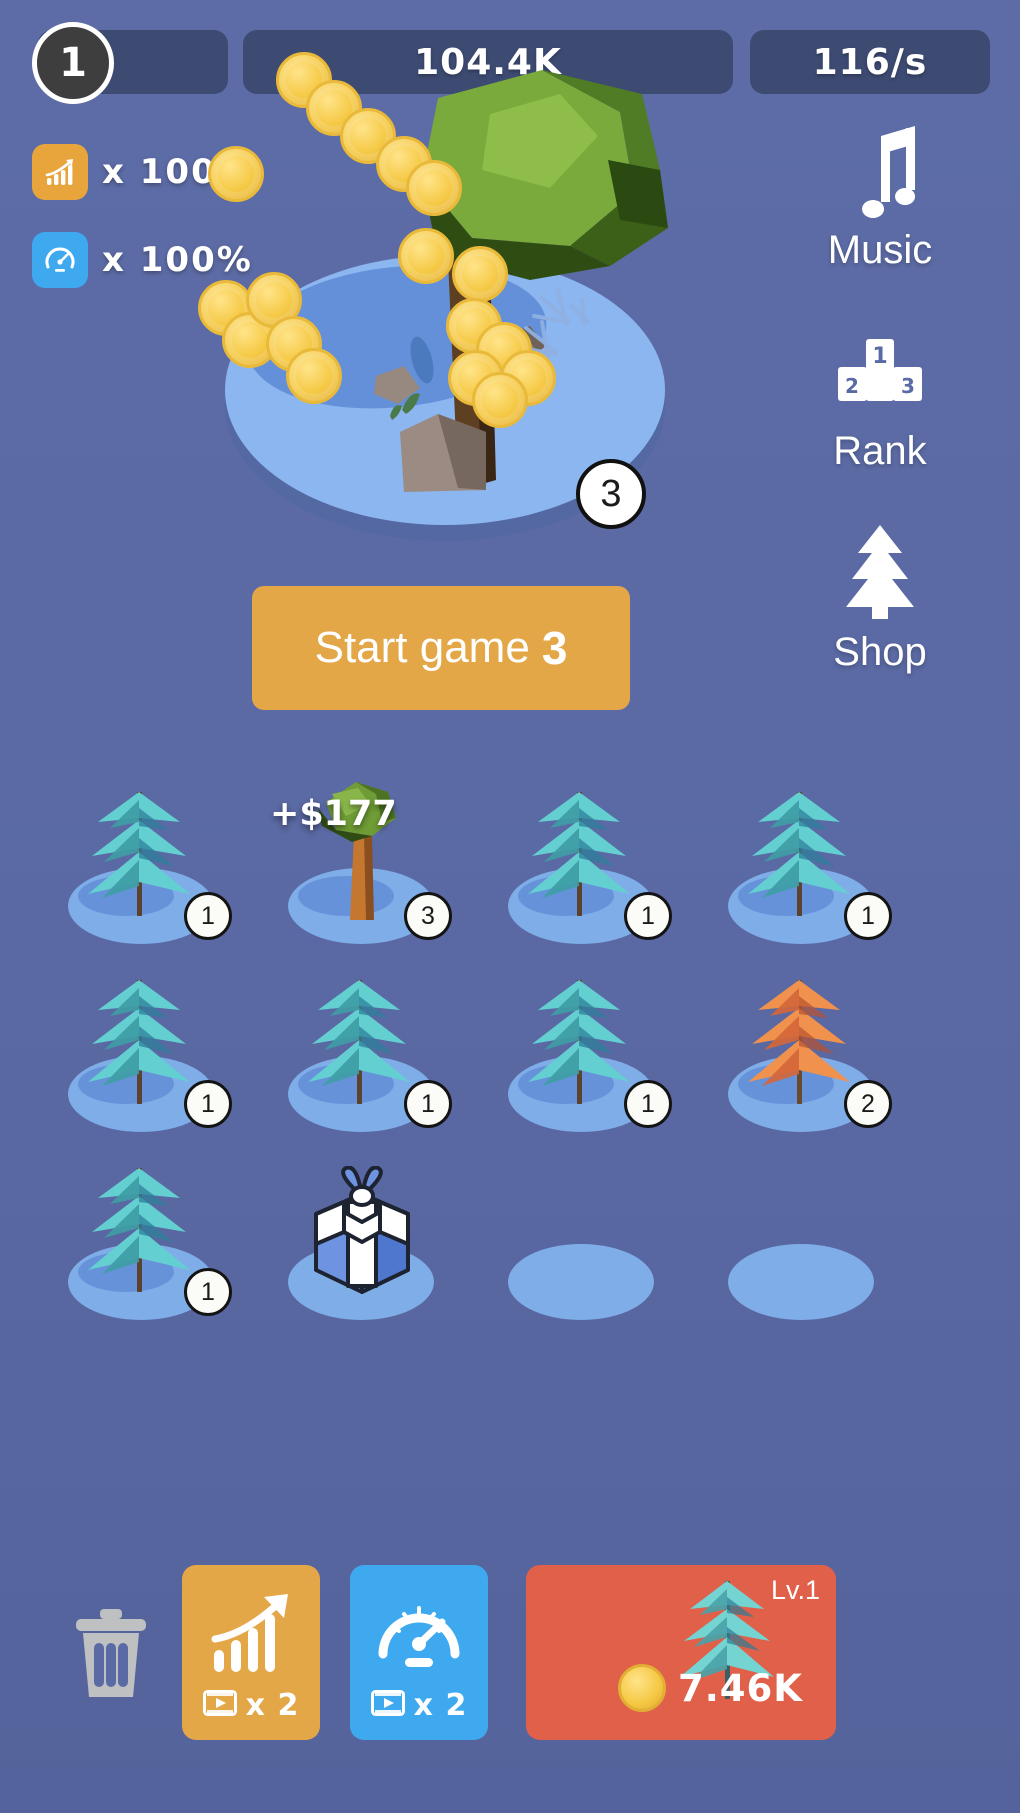 Image resolution: width=1020 pixels, height=1813 pixels. Describe the element at coordinates (880, 572) in the screenshot. I see `pine-tree-icon` at that location.